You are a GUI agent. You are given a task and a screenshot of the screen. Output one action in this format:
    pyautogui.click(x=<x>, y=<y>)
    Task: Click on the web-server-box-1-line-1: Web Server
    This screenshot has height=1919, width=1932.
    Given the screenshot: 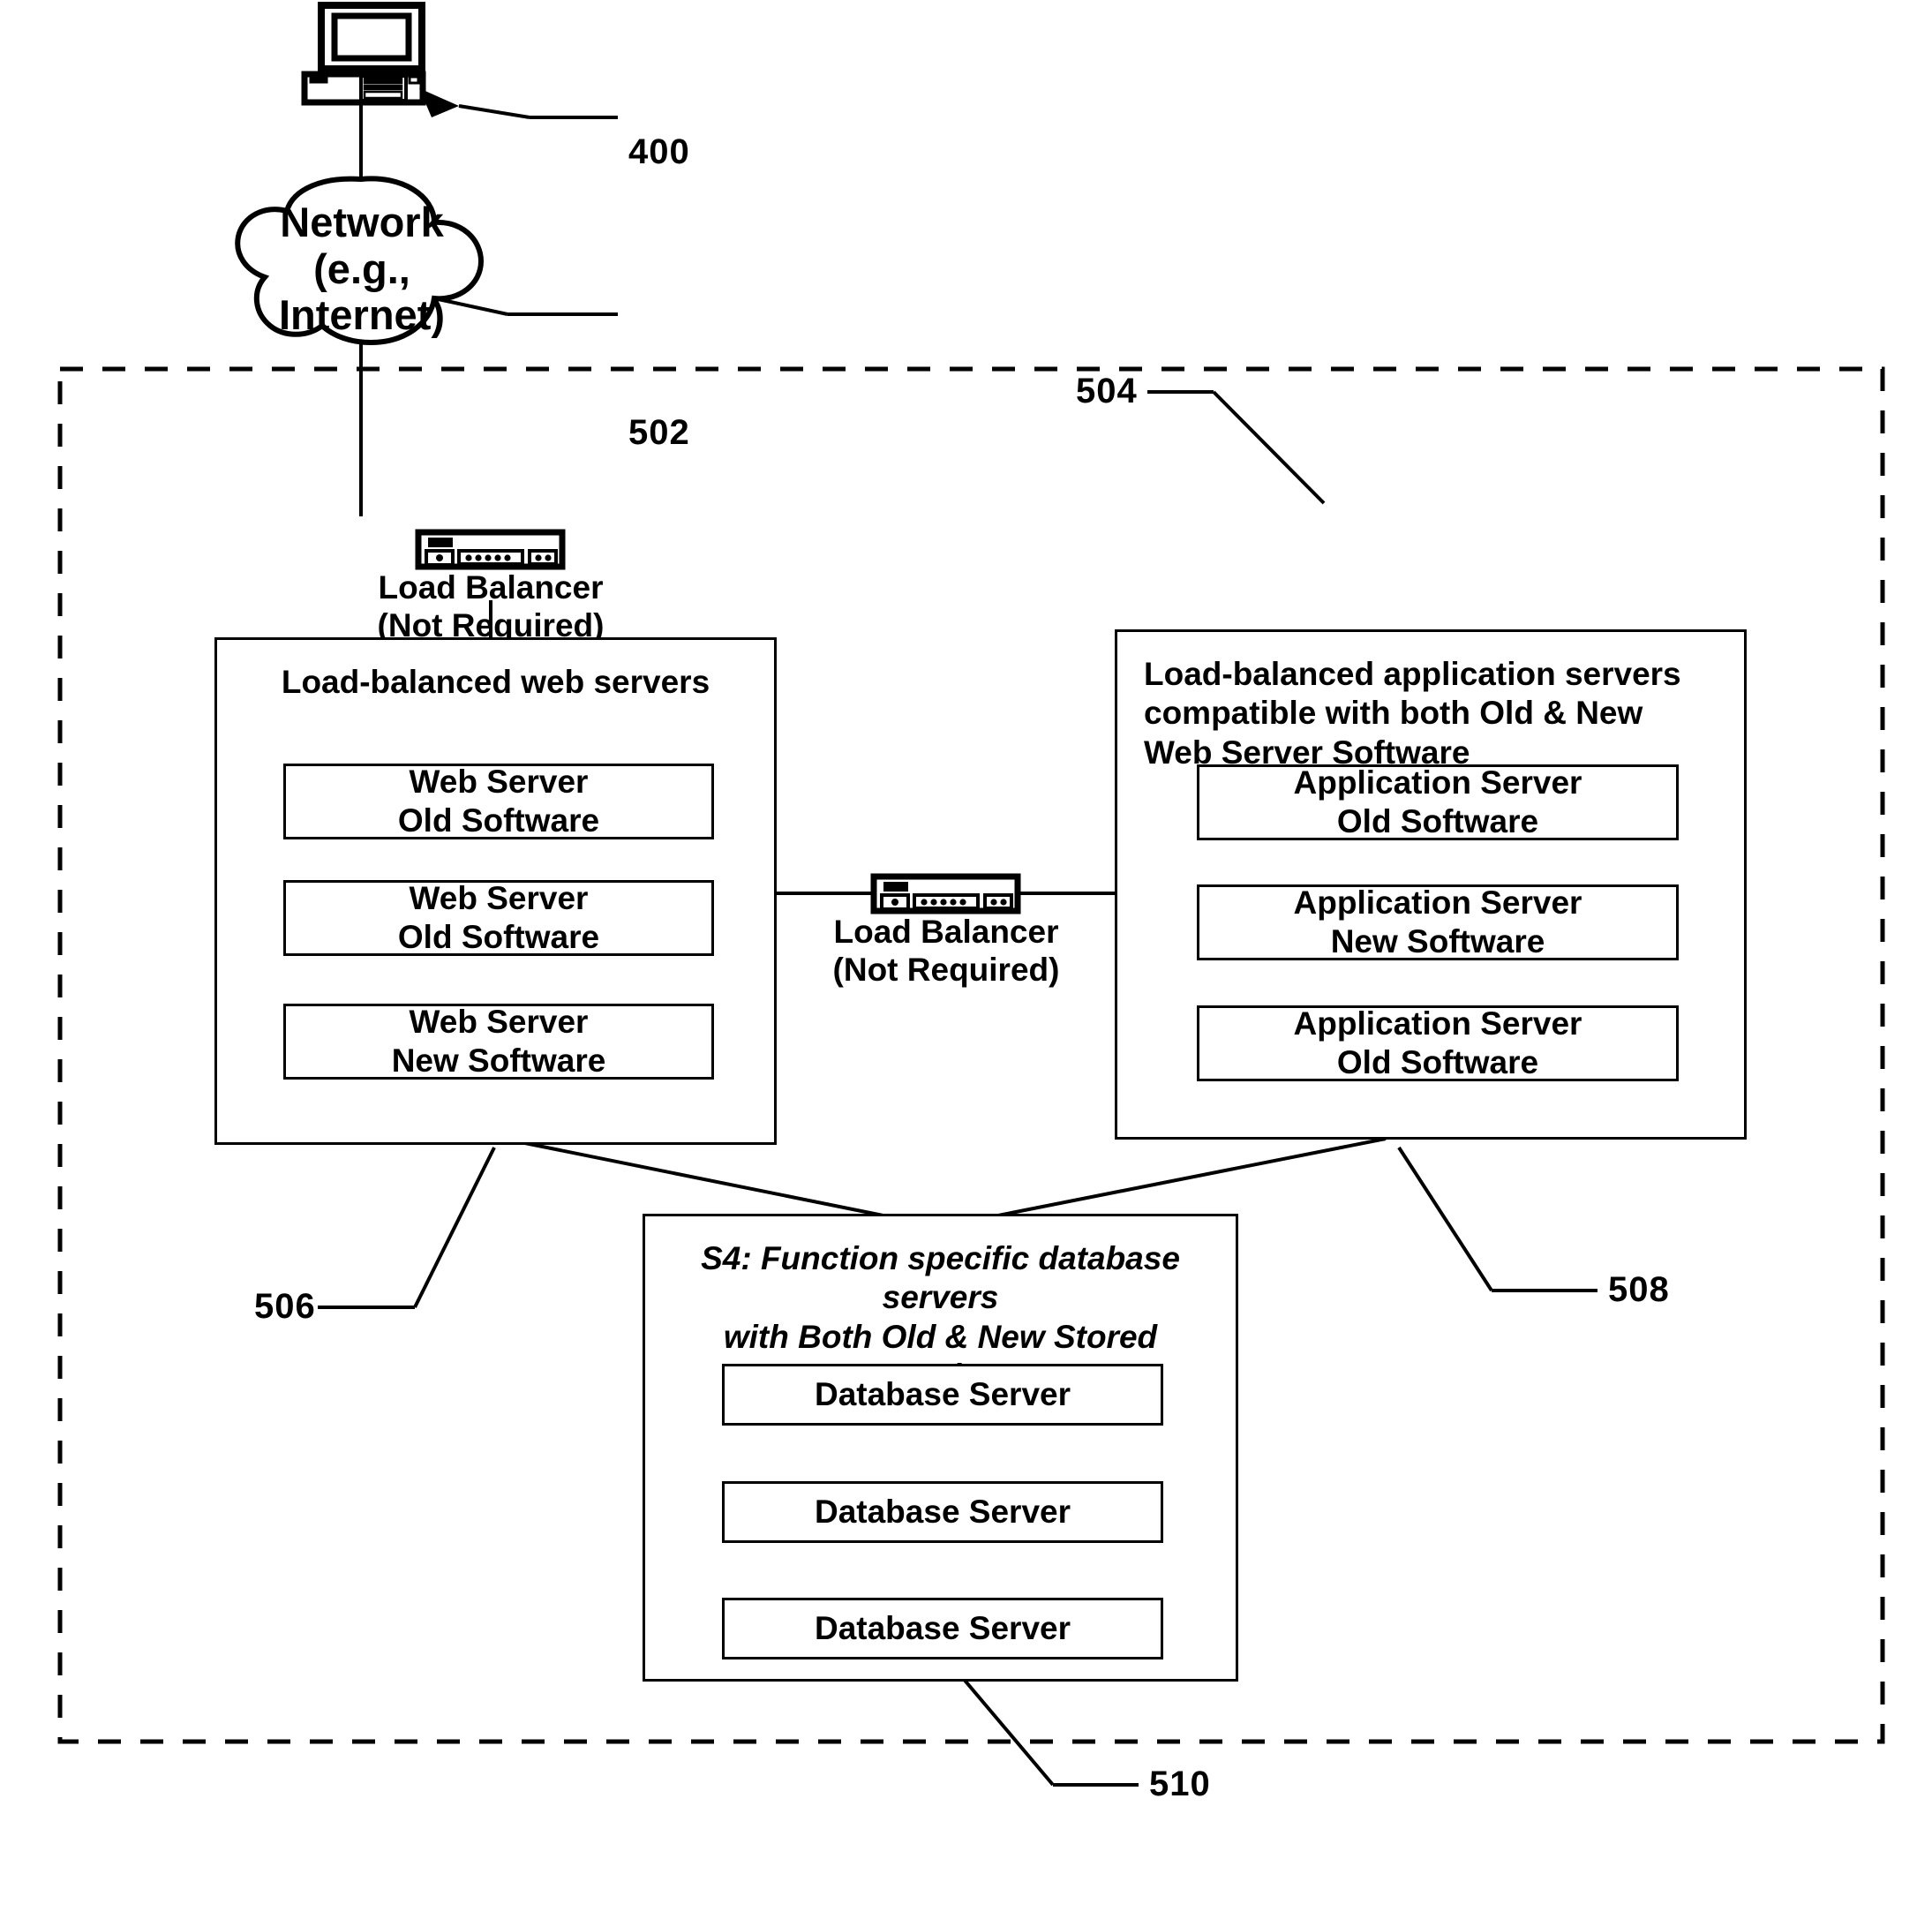 What is the action you would take?
    pyautogui.click(x=499, y=782)
    